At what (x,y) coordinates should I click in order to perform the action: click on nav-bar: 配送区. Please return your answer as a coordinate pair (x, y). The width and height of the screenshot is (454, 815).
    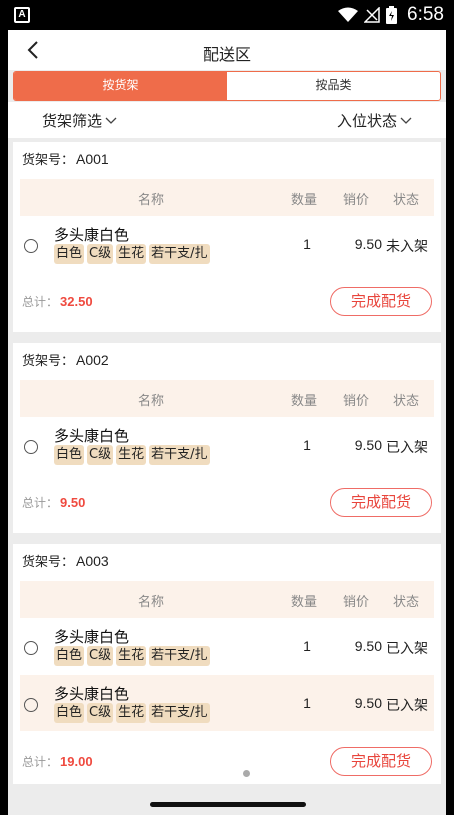
    Looking at the image, I should click on (227, 50).